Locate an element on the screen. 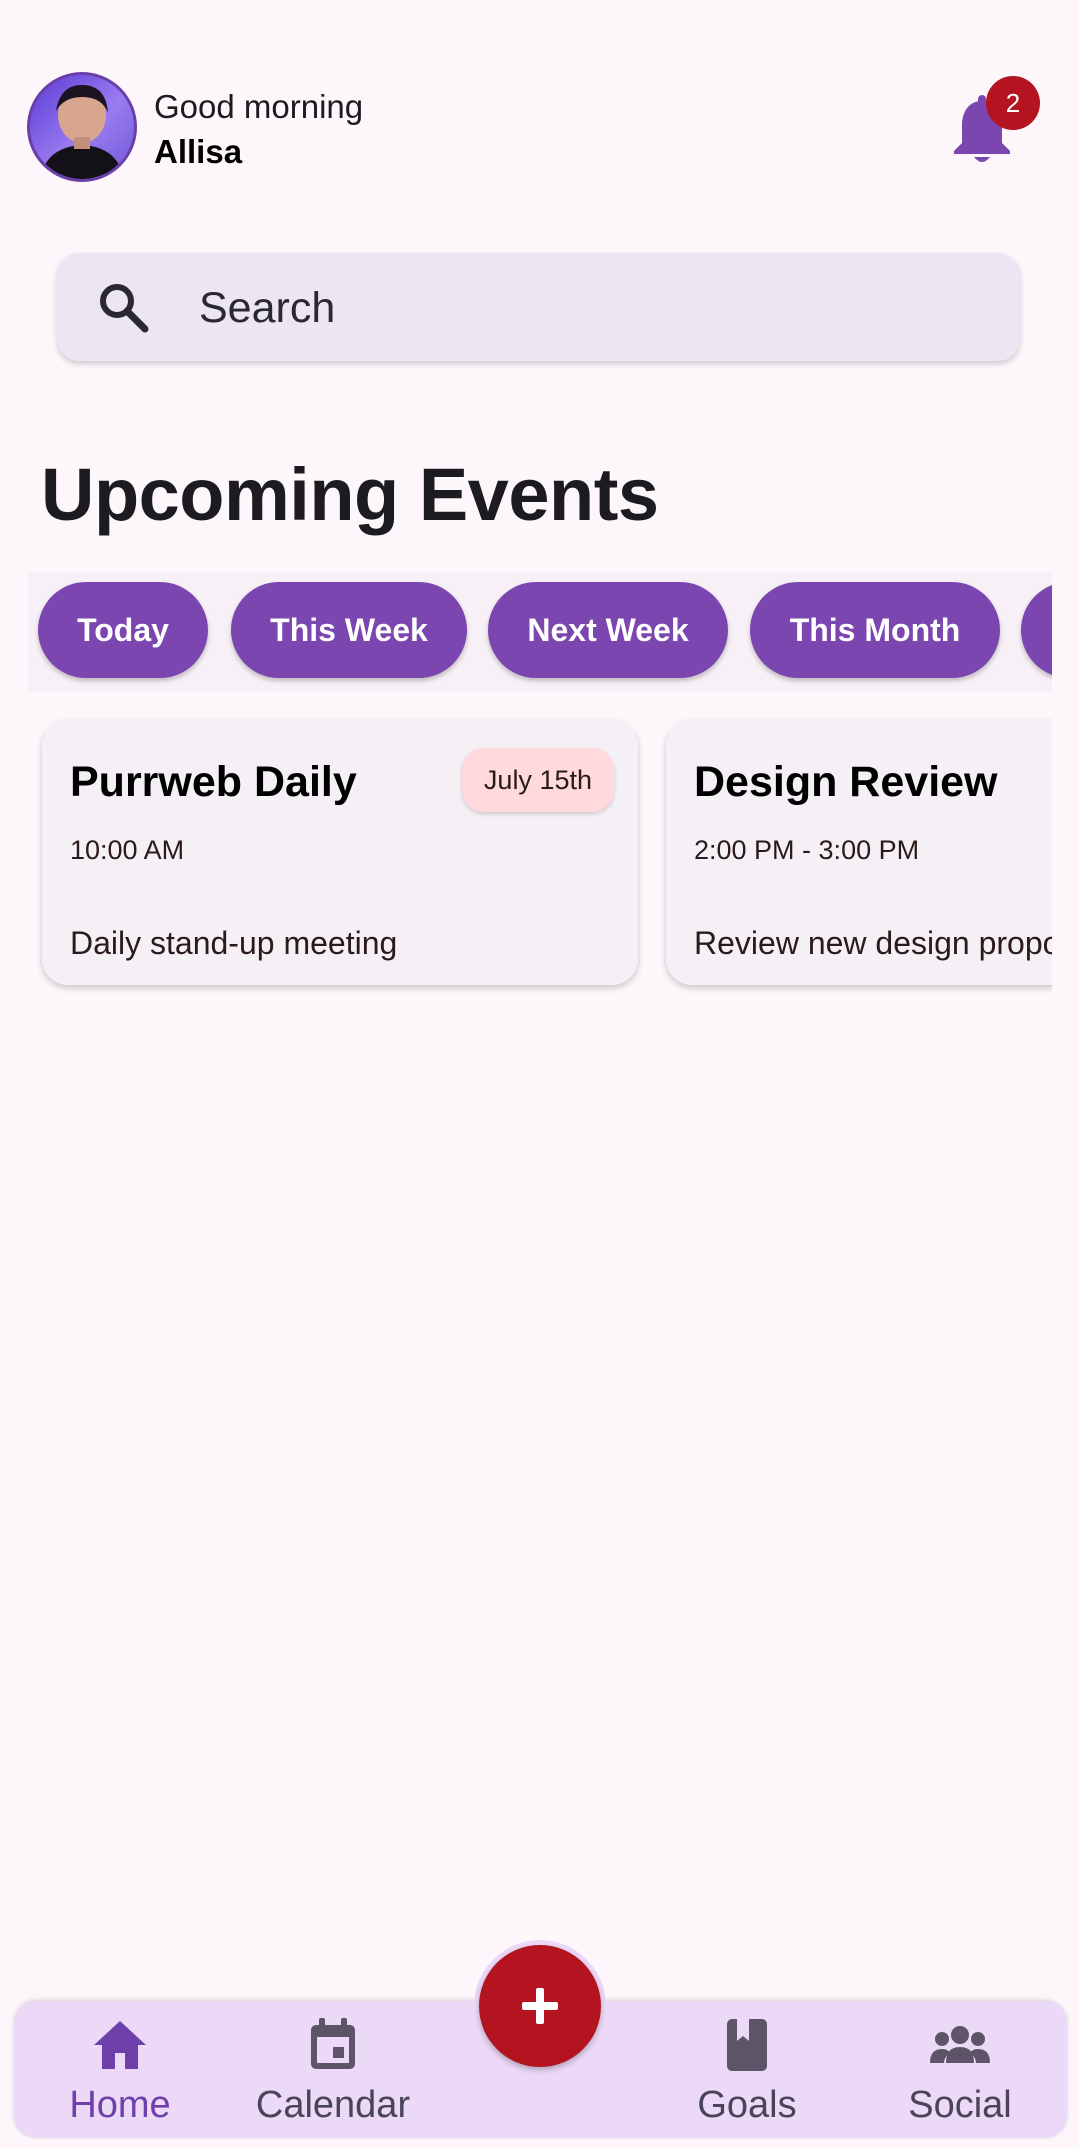 The width and height of the screenshot is (1079, 2148). event-title: Design Review is located at coordinates (846, 782).